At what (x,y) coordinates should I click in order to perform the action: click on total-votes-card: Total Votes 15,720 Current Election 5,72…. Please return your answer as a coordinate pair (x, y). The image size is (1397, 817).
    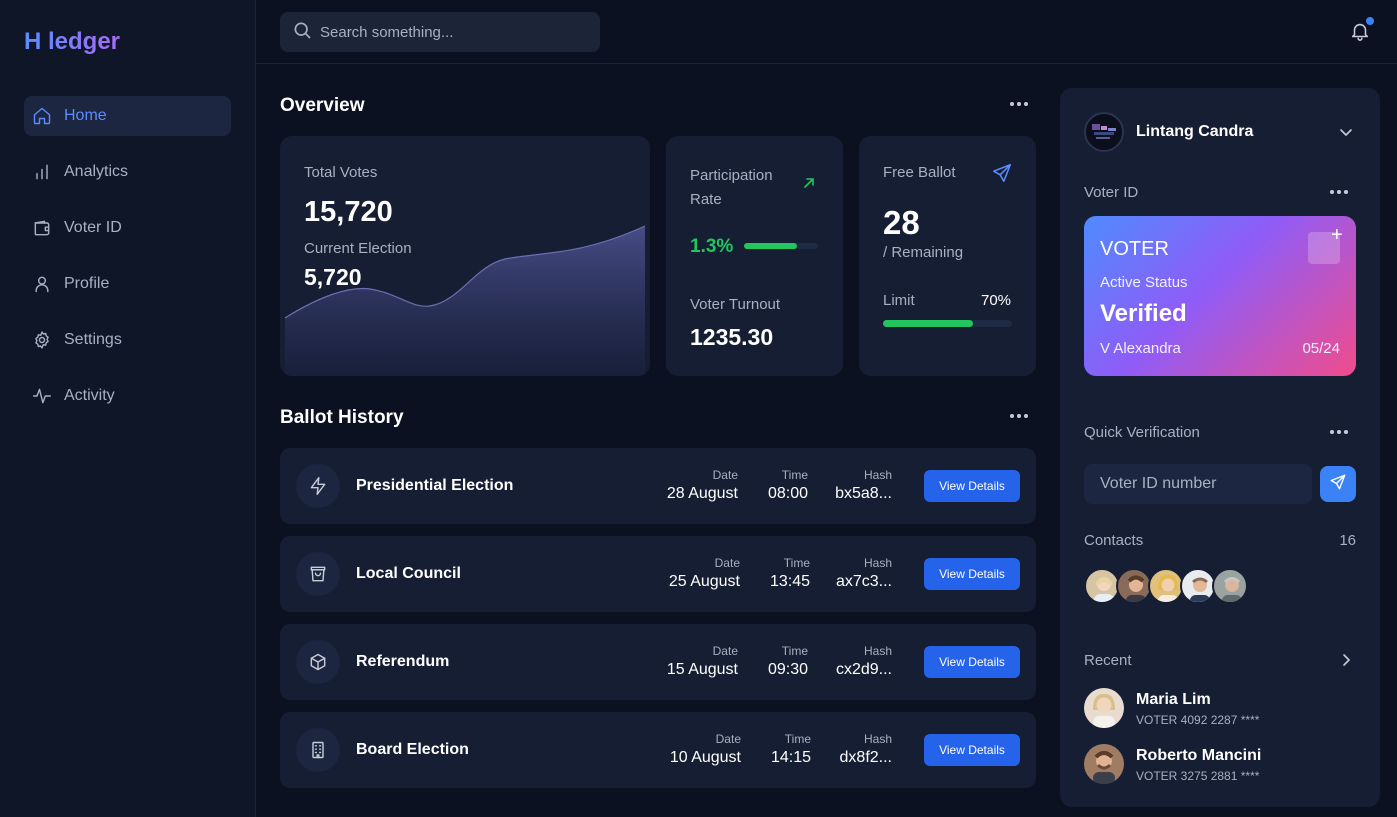
    Looking at the image, I should click on (465, 256).